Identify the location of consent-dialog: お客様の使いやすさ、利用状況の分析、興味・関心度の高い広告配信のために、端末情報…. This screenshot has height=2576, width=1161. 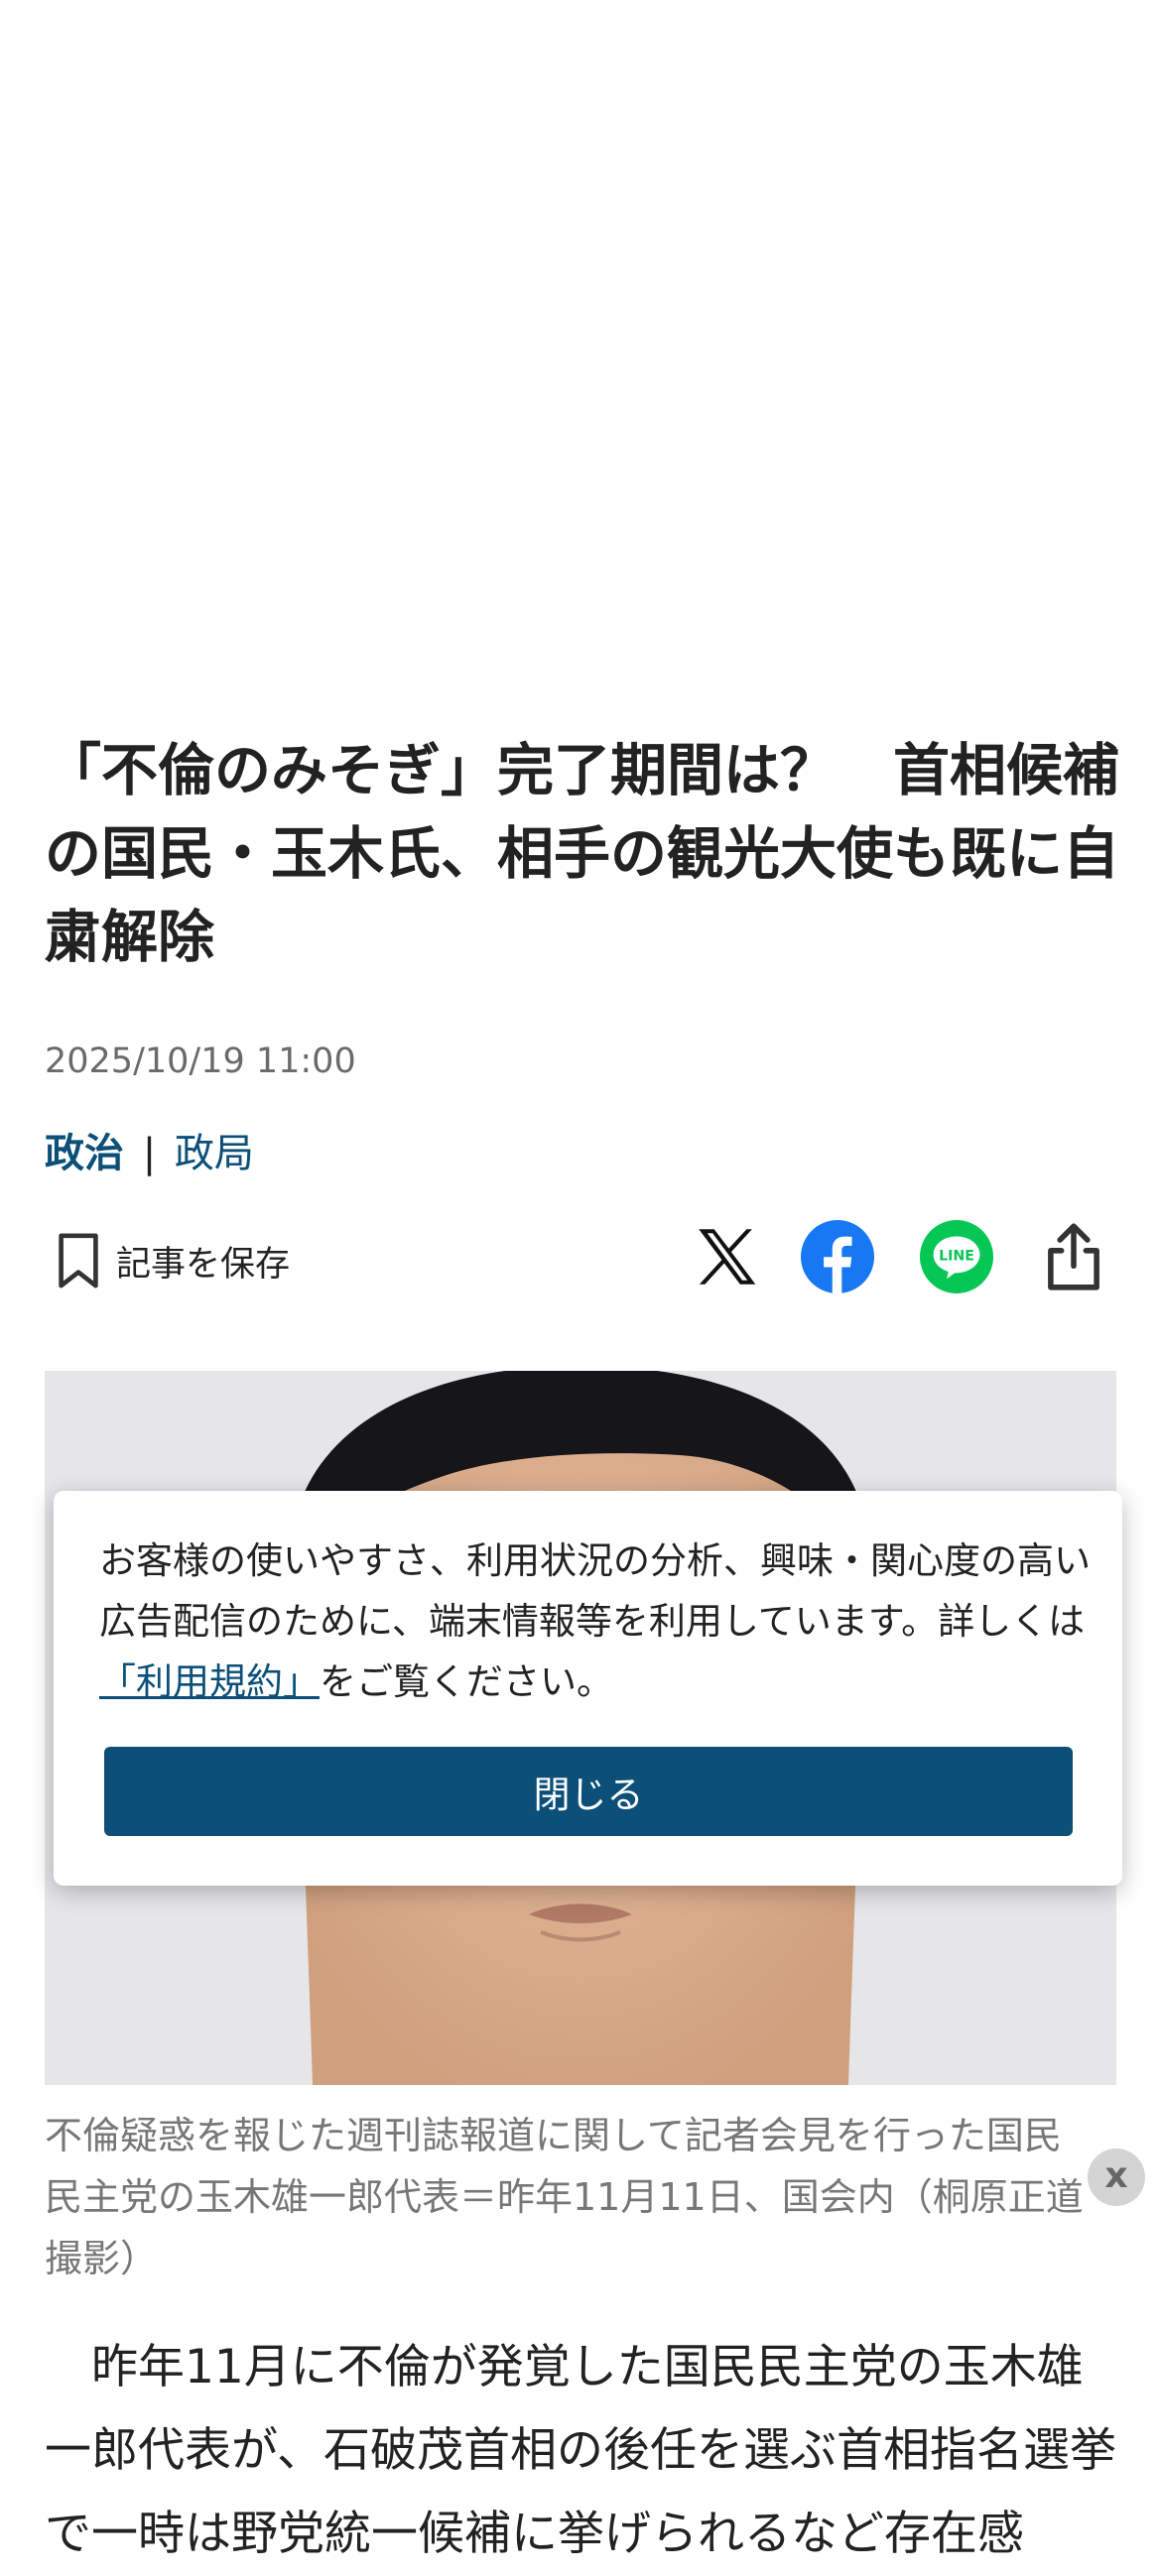
(588, 1688).